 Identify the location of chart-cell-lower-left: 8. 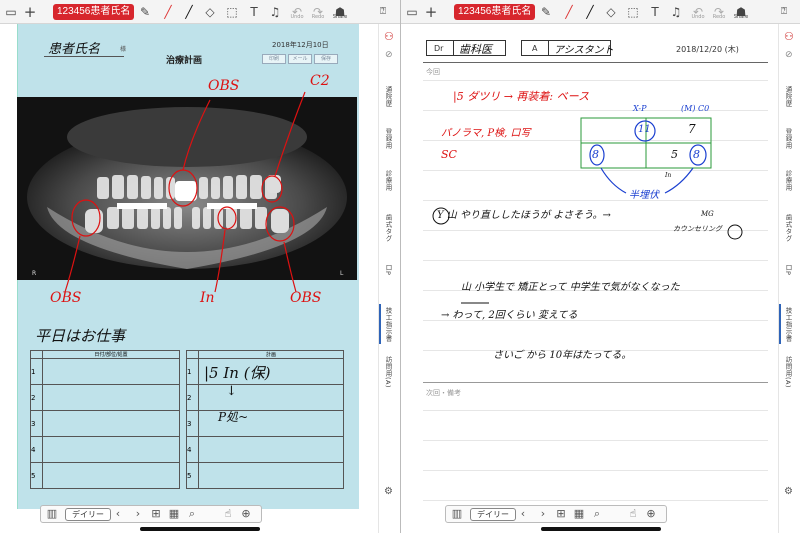
(595, 154).